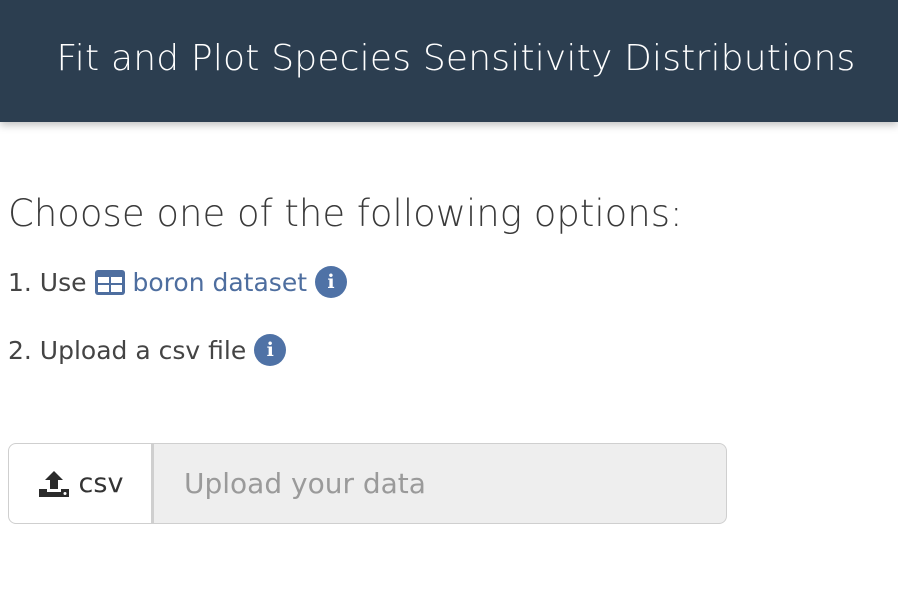  What do you see at coordinates (47, 282) in the screenshot?
I see `option-1-label: 1. Use` at bounding box center [47, 282].